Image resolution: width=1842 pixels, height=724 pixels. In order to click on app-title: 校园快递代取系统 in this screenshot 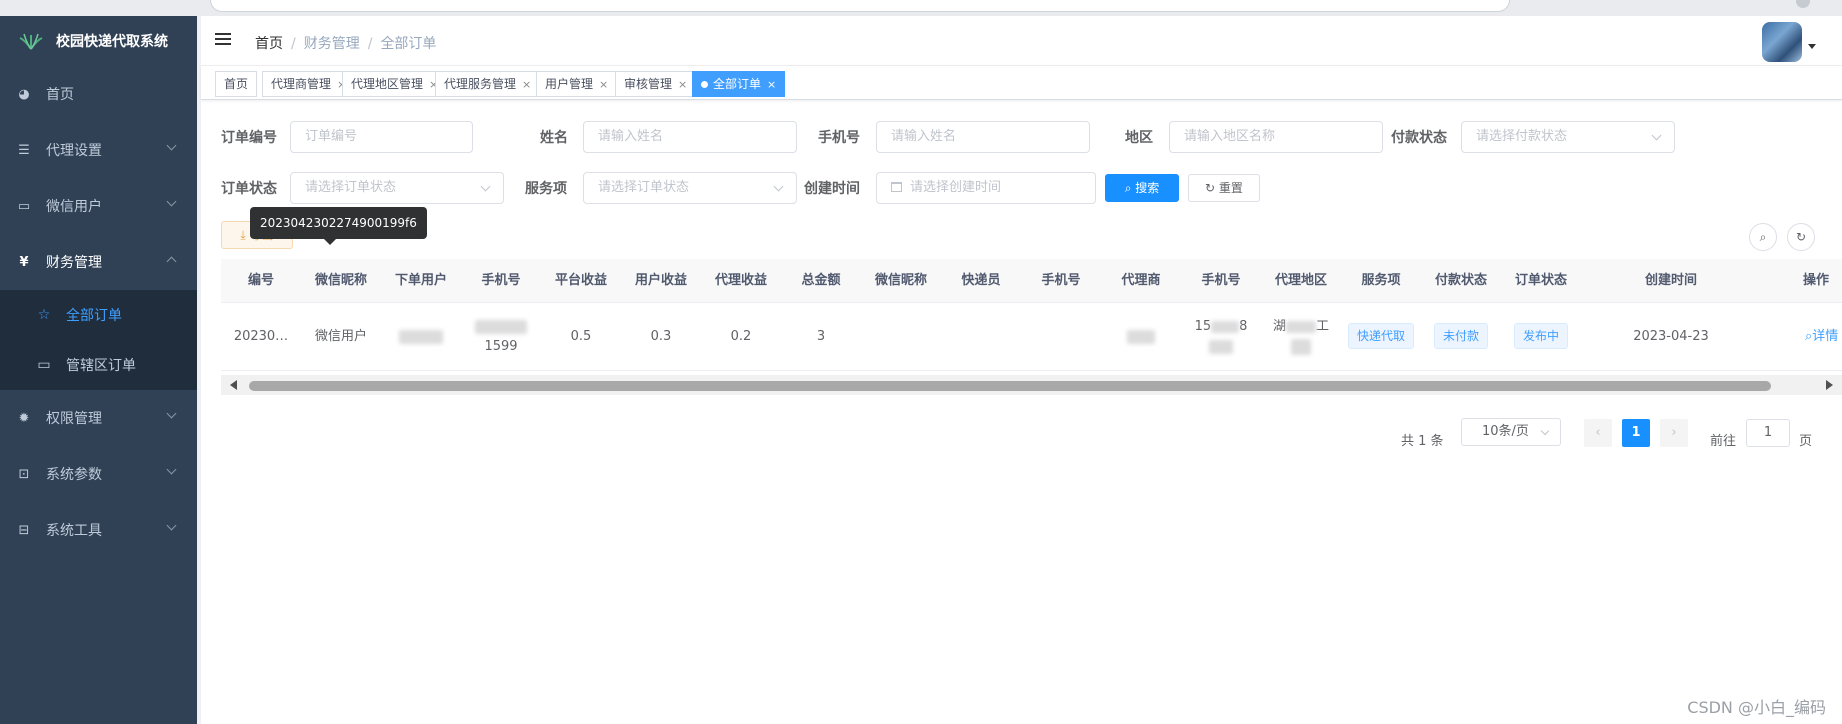, I will do `click(112, 42)`.